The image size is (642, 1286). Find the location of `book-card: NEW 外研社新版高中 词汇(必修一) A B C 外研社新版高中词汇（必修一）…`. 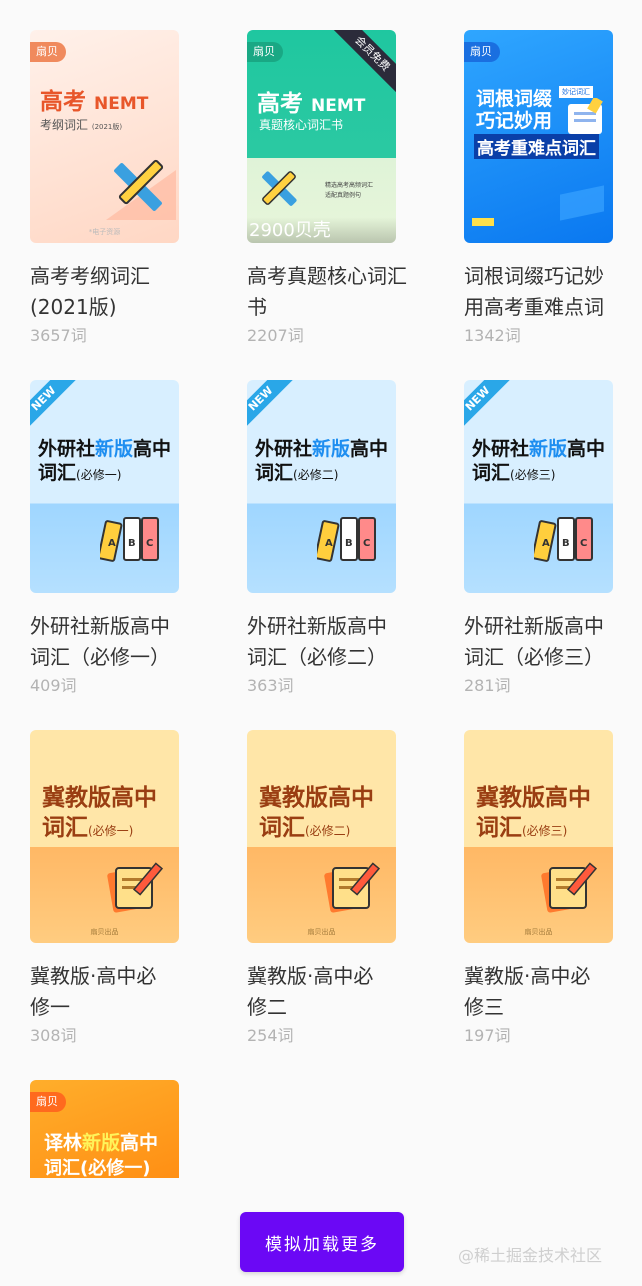

book-card: NEW 外研社新版高中 词汇(必修一) A B C 外研社新版高中词汇（必修一）… is located at coordinates (105, 537).